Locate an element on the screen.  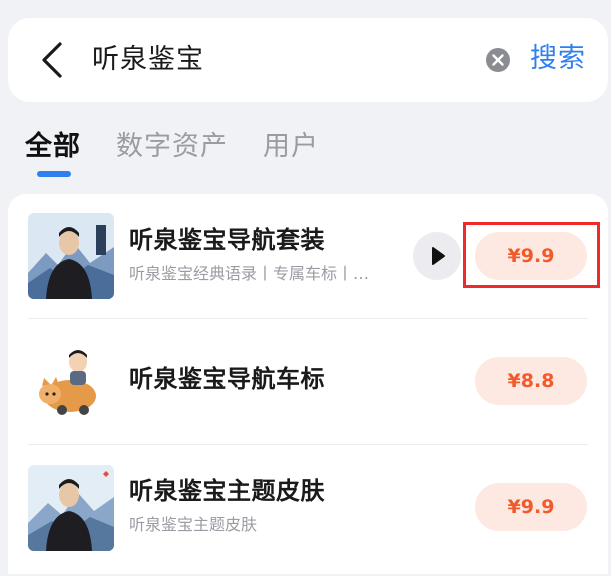
search-bar: 听泉鉴宝 搜索 is located at coordinates (308, 60).